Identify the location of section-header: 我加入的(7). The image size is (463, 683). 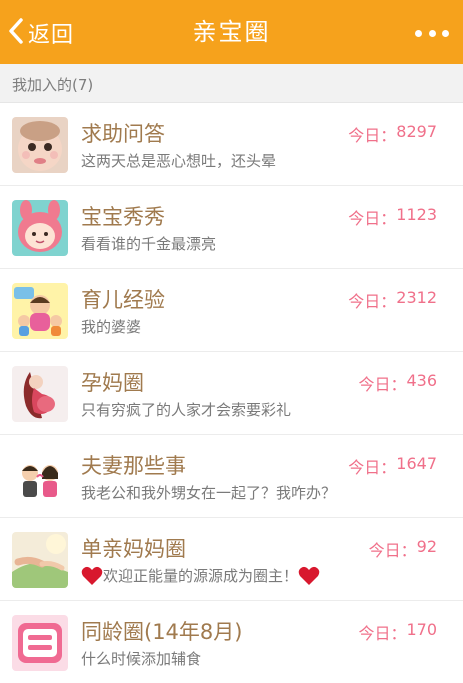
(231, 83).